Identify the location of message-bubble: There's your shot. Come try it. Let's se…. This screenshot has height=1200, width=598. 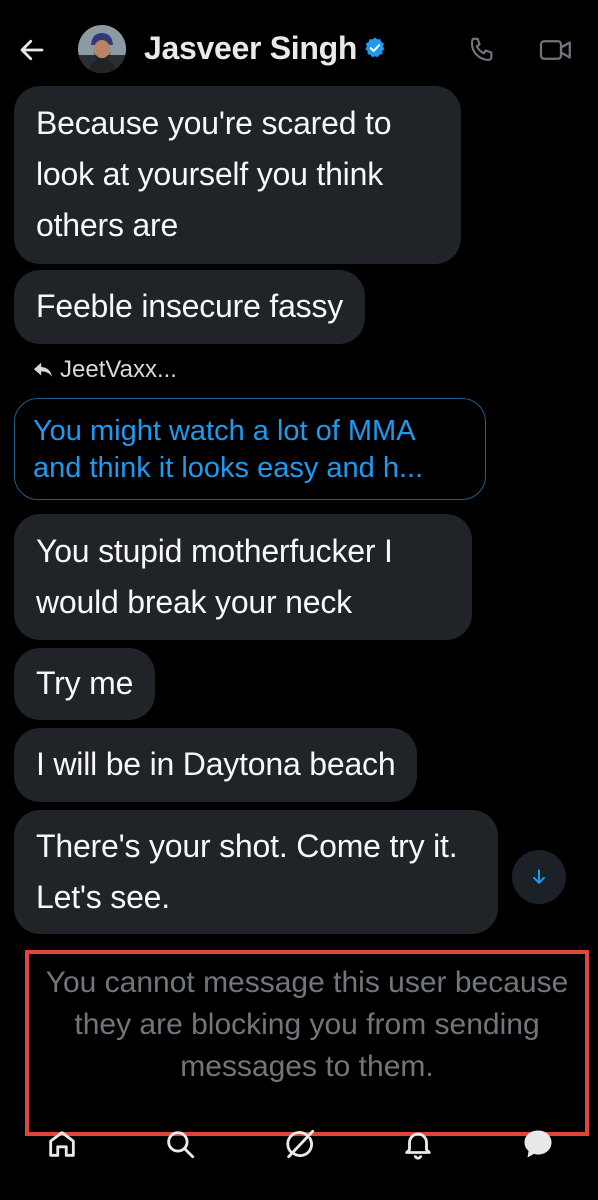
(256, 872).